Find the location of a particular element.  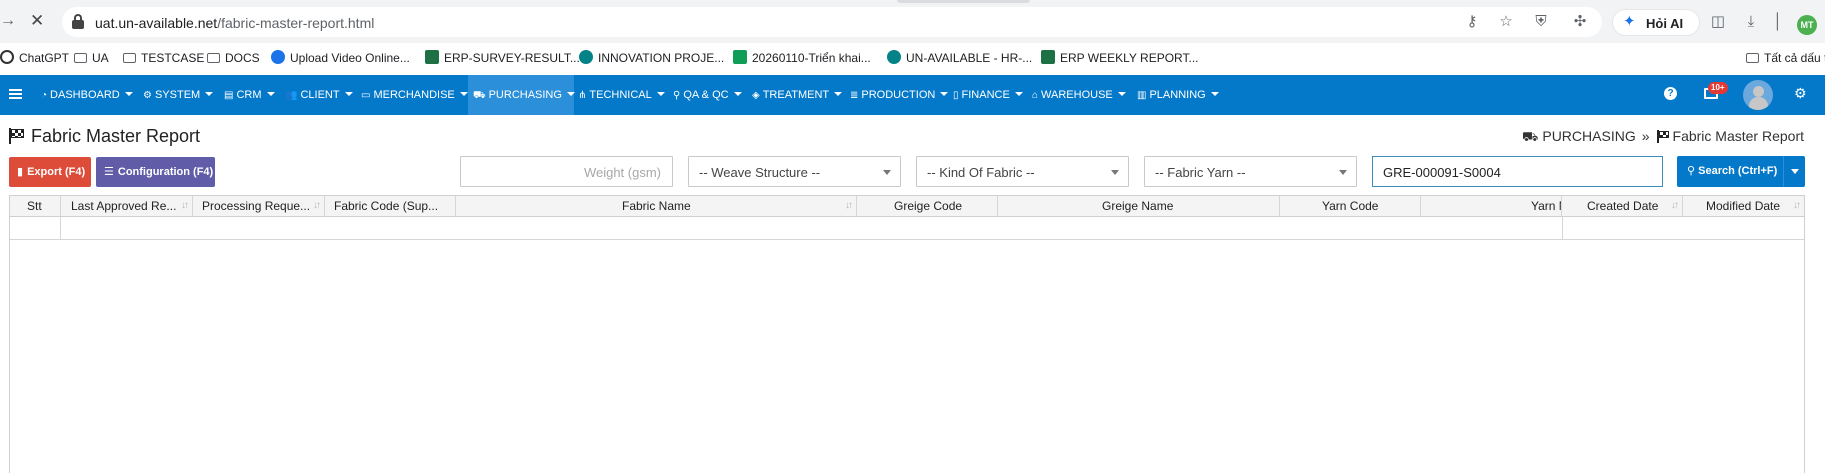

layers-icon: ◈ is located at coordinates (756, 95).